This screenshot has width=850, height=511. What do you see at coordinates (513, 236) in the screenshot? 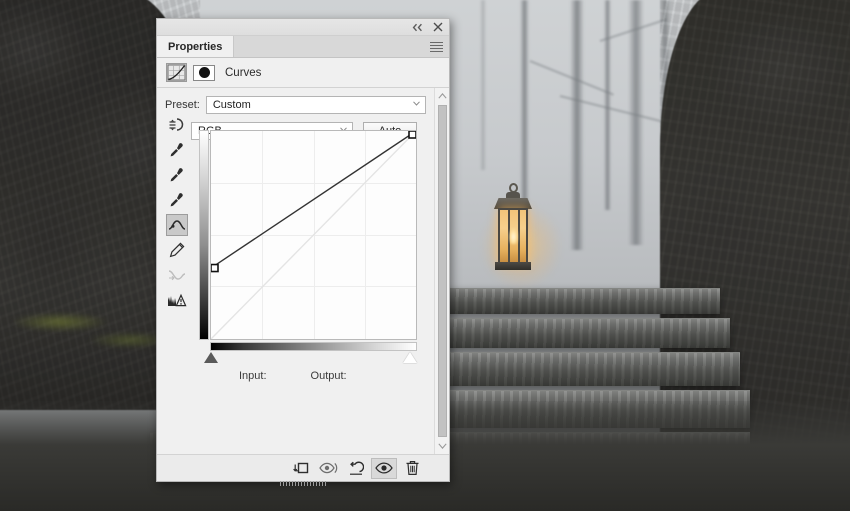
I see `lantern-flame` at bounding box center [513, 236].